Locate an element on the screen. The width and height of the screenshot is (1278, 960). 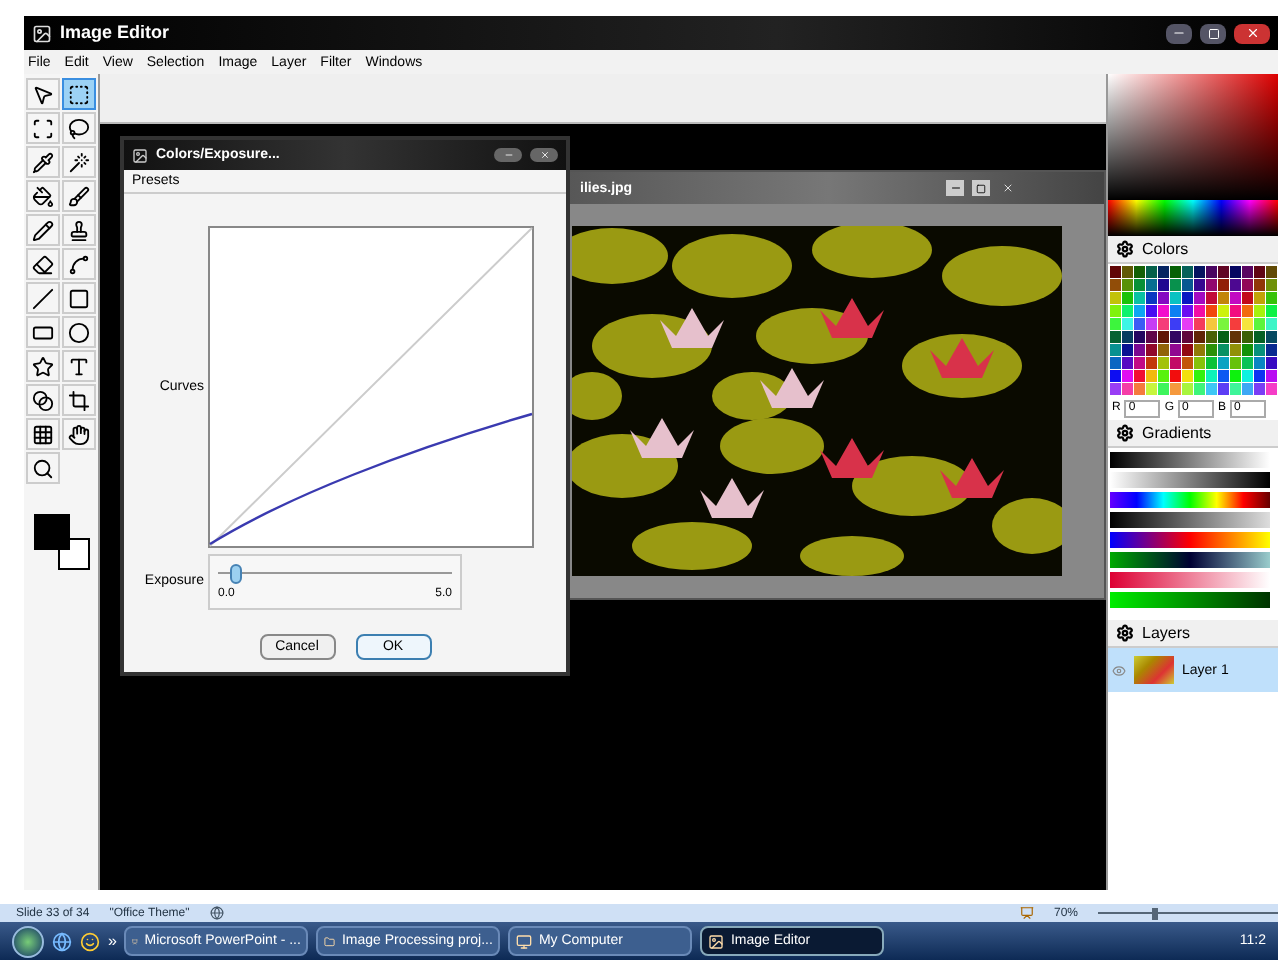
rectangle-icon is located at coordinates (43, 332).